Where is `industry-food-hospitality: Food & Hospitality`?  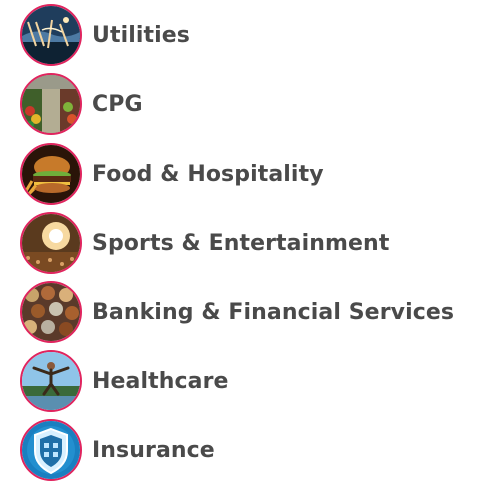 industry-food-hospitality: Food & Hospitality is located at coordinates (172, 174).